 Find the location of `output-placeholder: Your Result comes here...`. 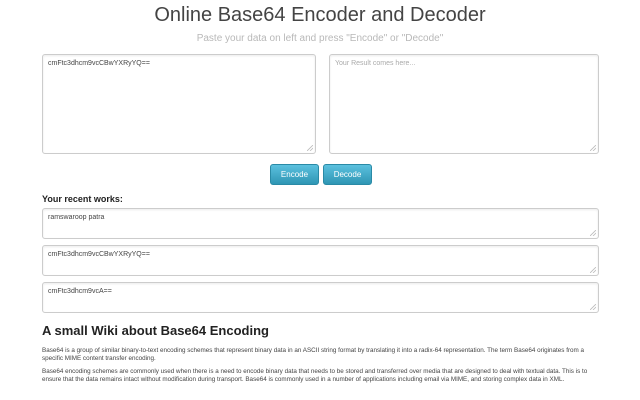

output-placeholder: Your Result comes here... is located at coordinates (375, 63).